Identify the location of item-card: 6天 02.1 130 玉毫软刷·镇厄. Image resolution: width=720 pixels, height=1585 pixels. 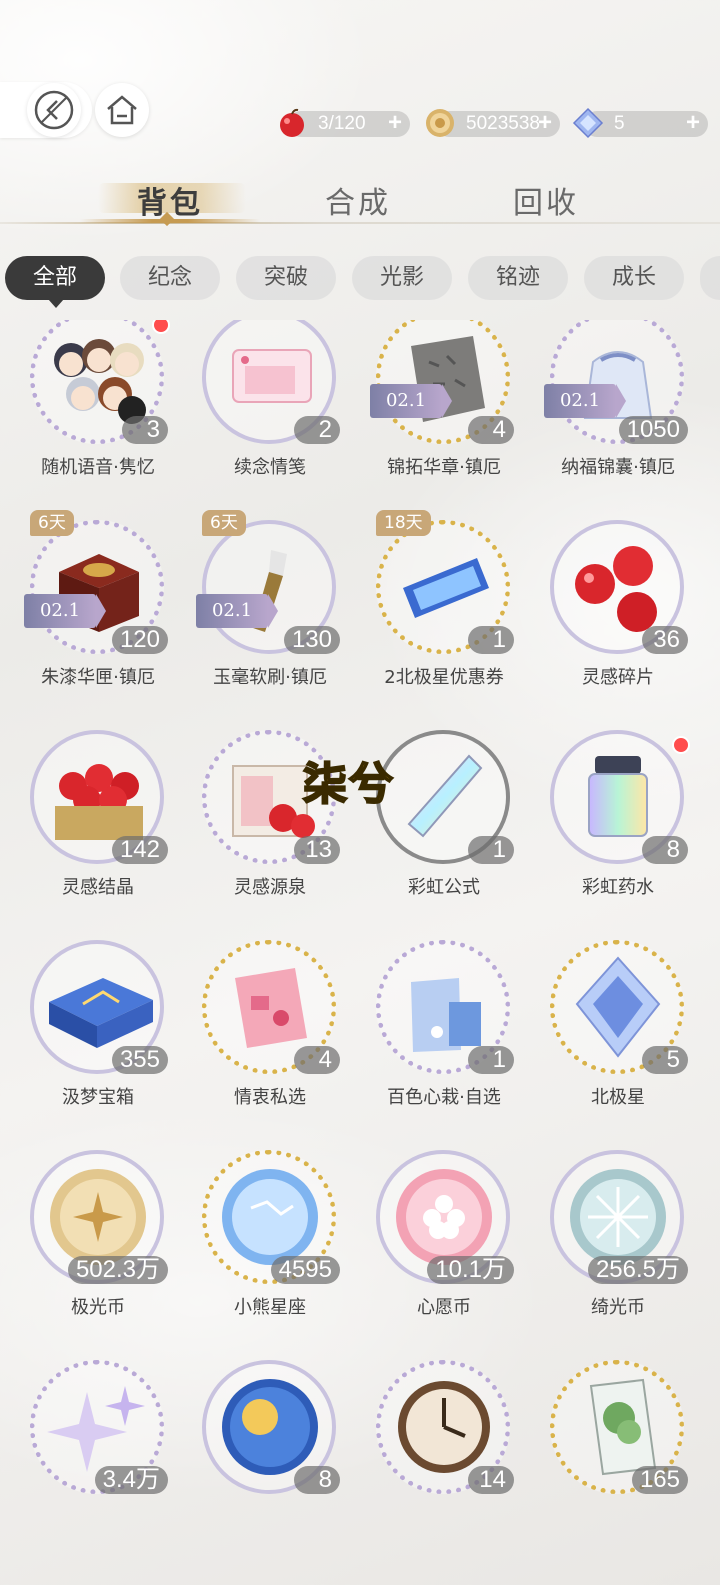
(265, 610).